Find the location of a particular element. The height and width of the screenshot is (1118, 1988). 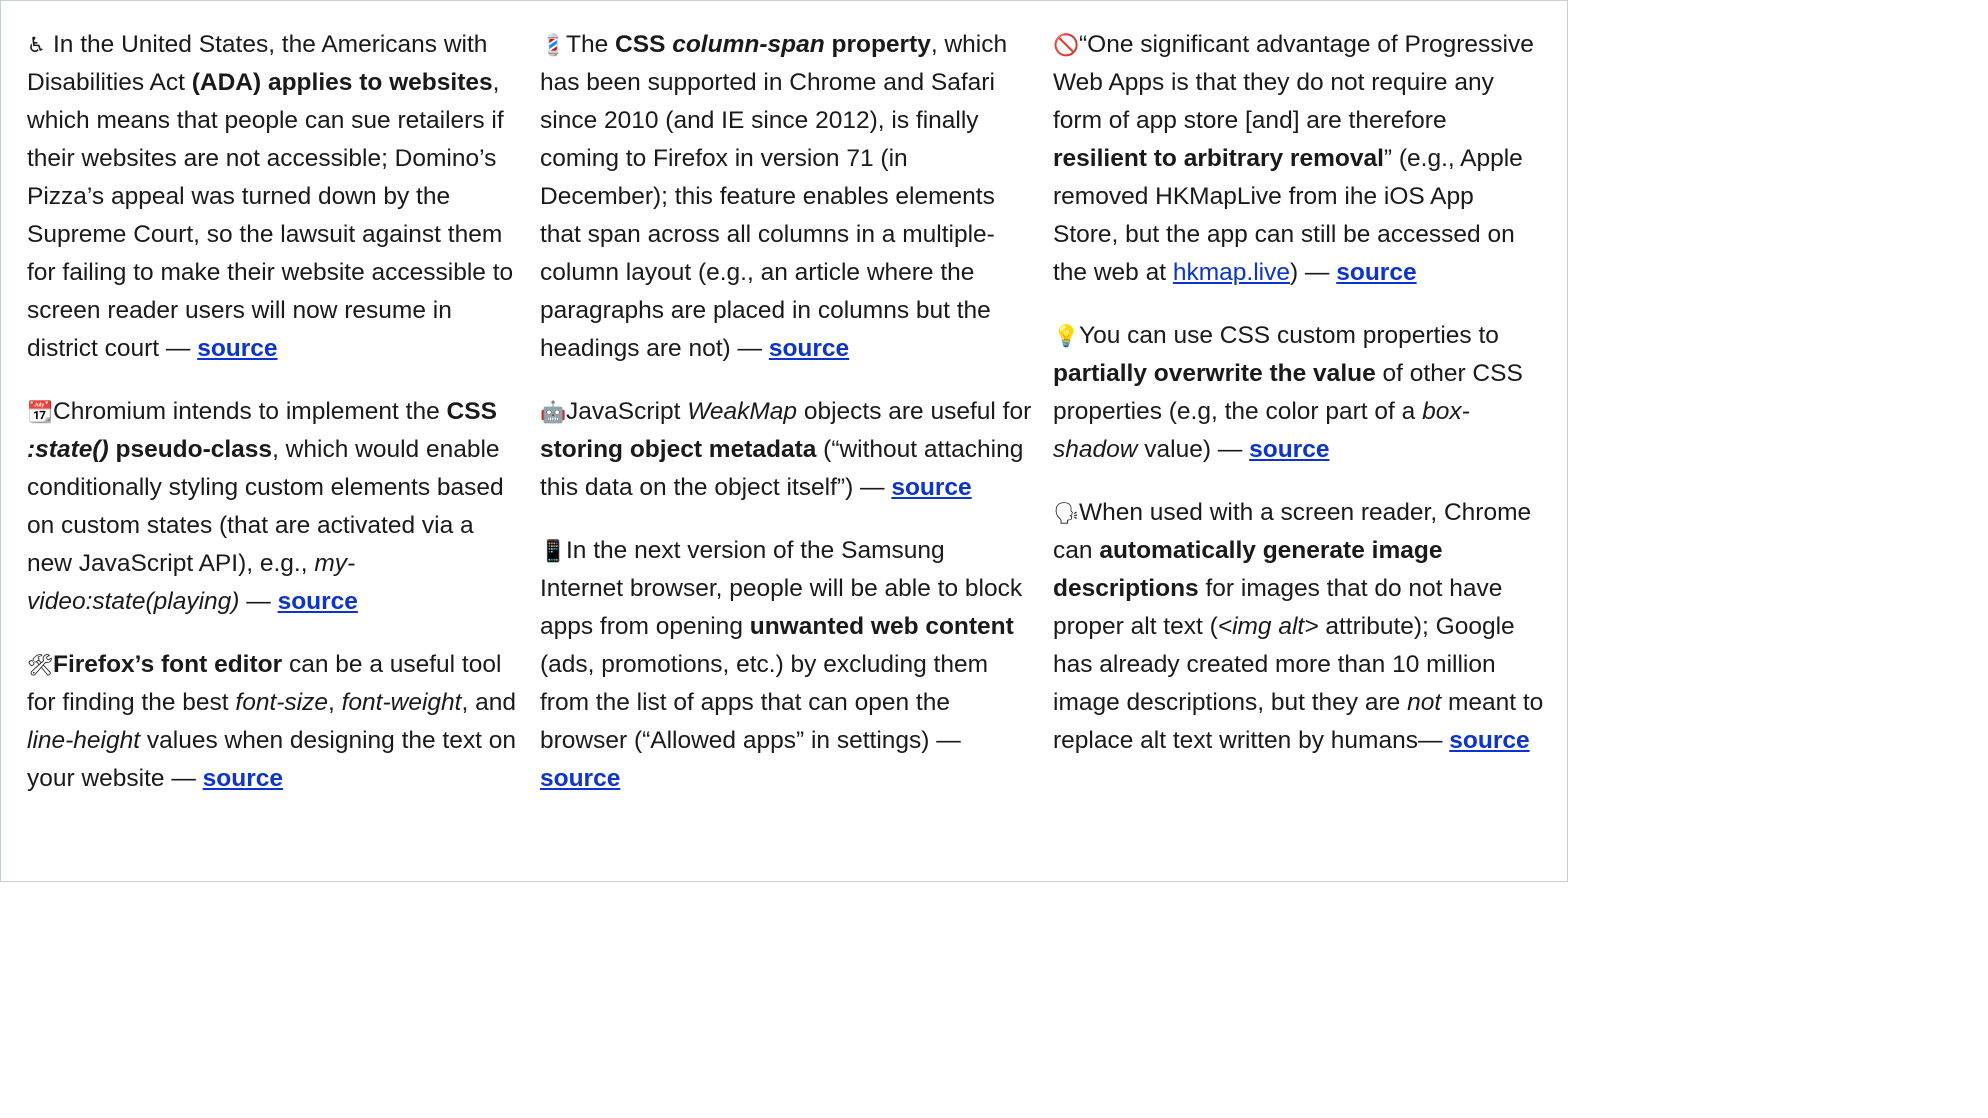

mobile-phone-icon: 📱 is located at coordinates (553, 551).